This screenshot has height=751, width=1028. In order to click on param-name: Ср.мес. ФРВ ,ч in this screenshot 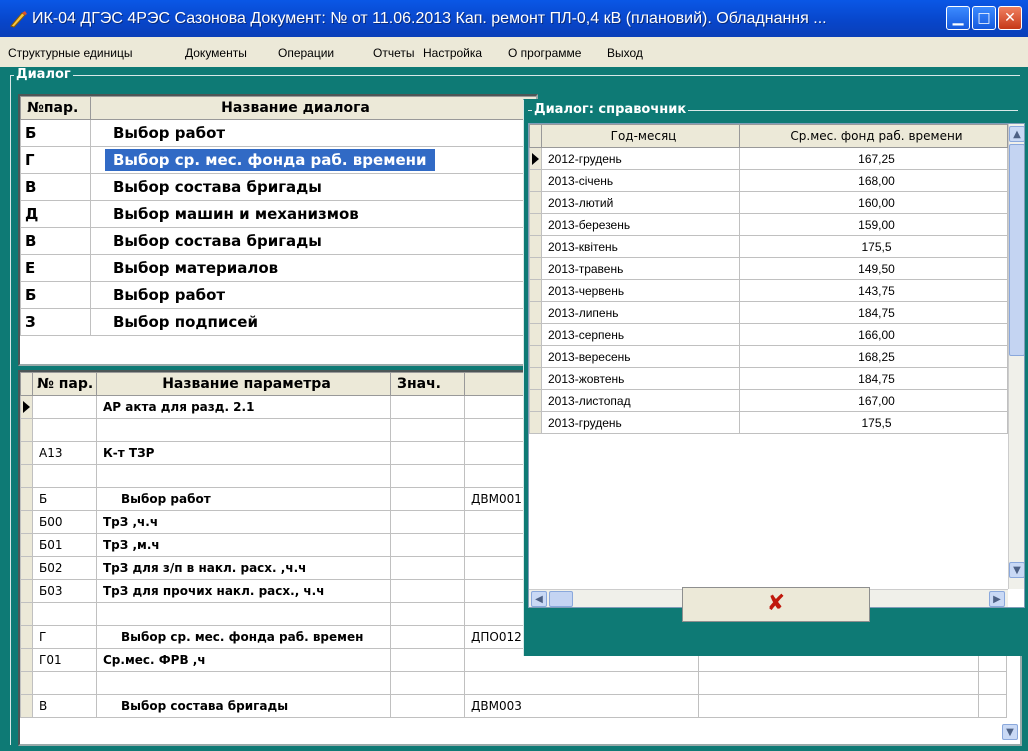, I will do `click(243, 660)`.